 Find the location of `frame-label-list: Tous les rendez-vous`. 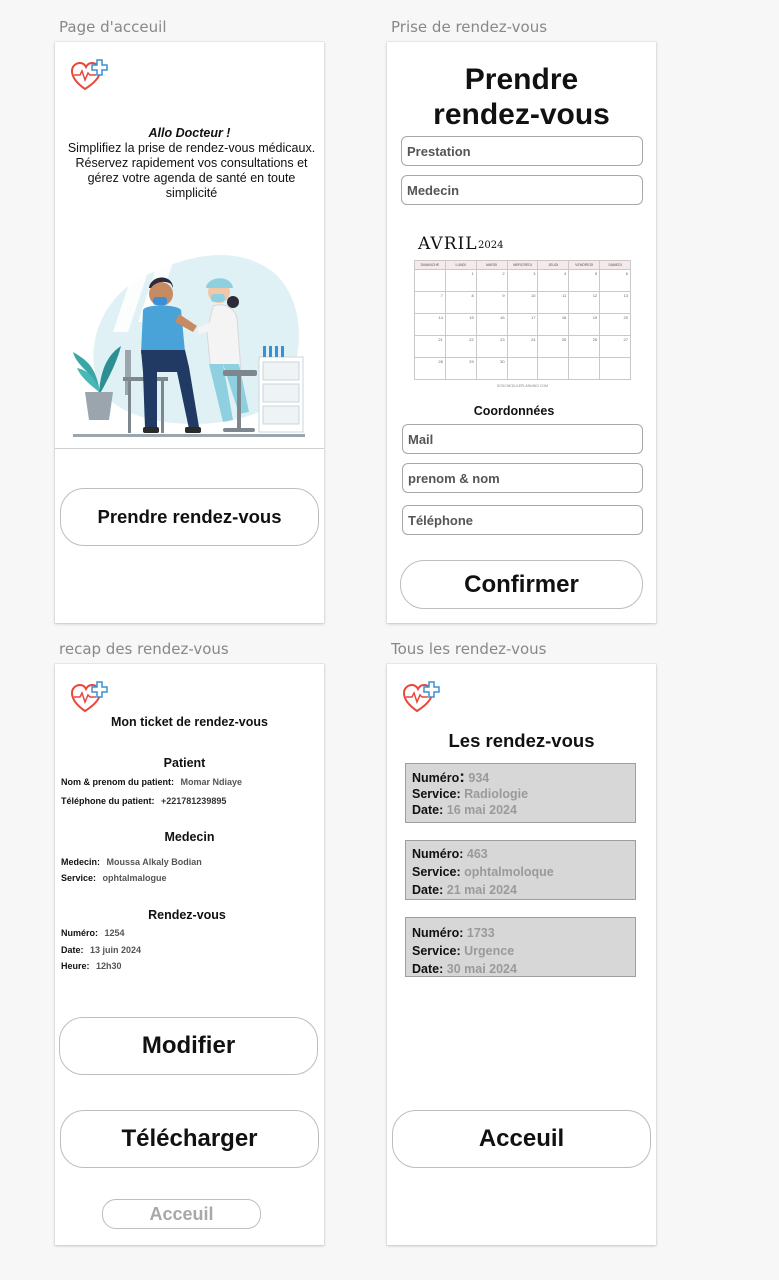

frame-label-list: Tous les rendez-vous is located at coordinates (469, 649).